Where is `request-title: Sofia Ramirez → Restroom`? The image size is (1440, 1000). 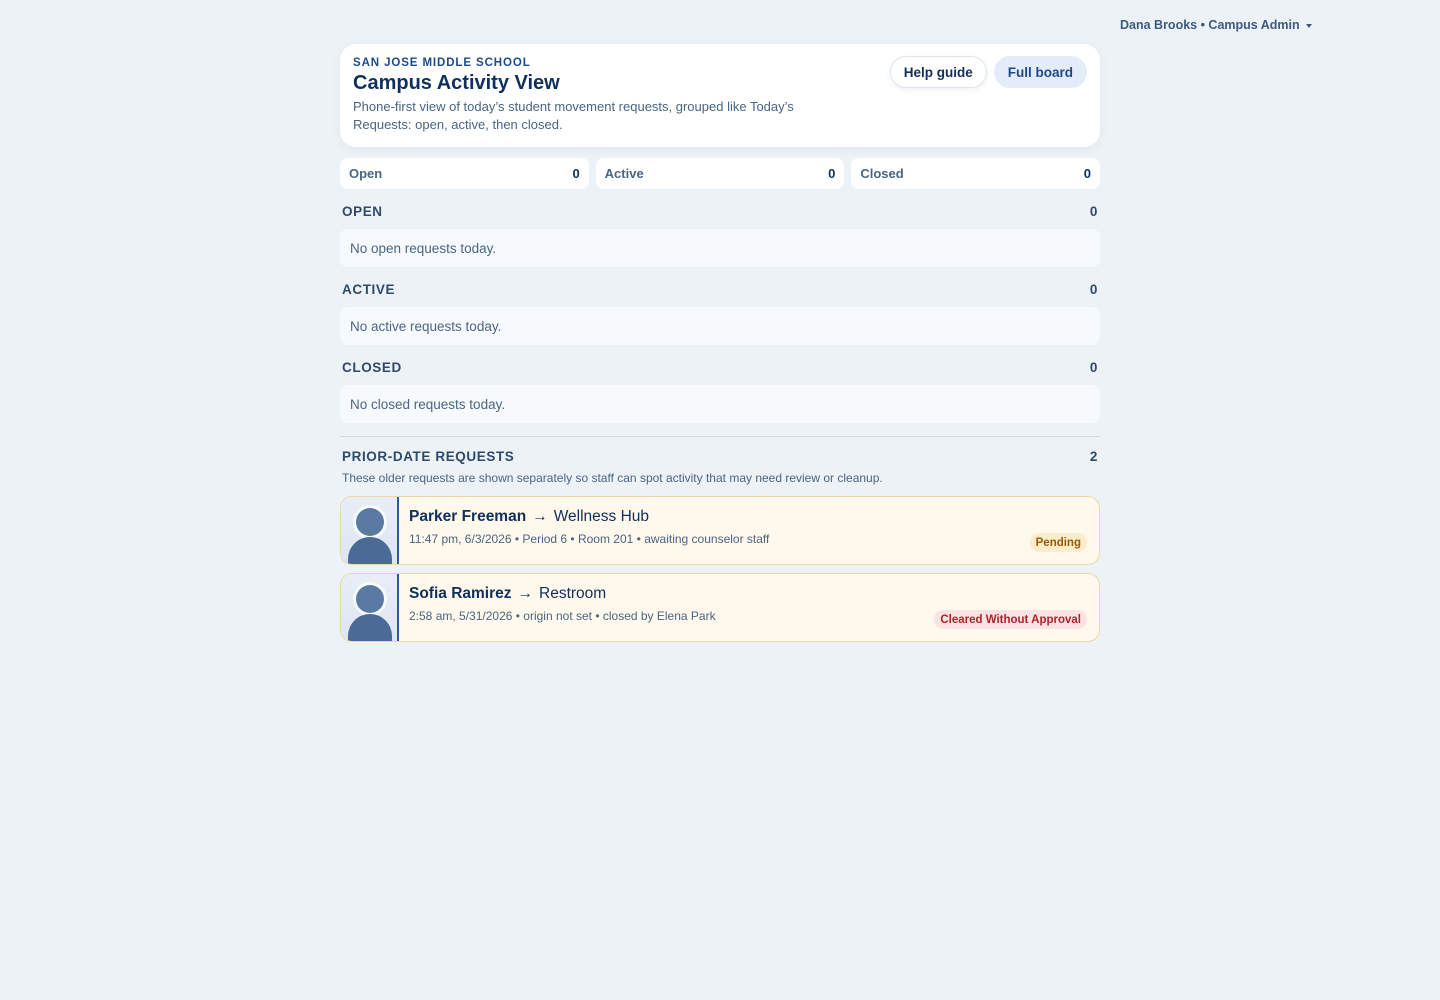
request-title: Sofia Ramirez → Restroom is located at coordinates (749, 594).